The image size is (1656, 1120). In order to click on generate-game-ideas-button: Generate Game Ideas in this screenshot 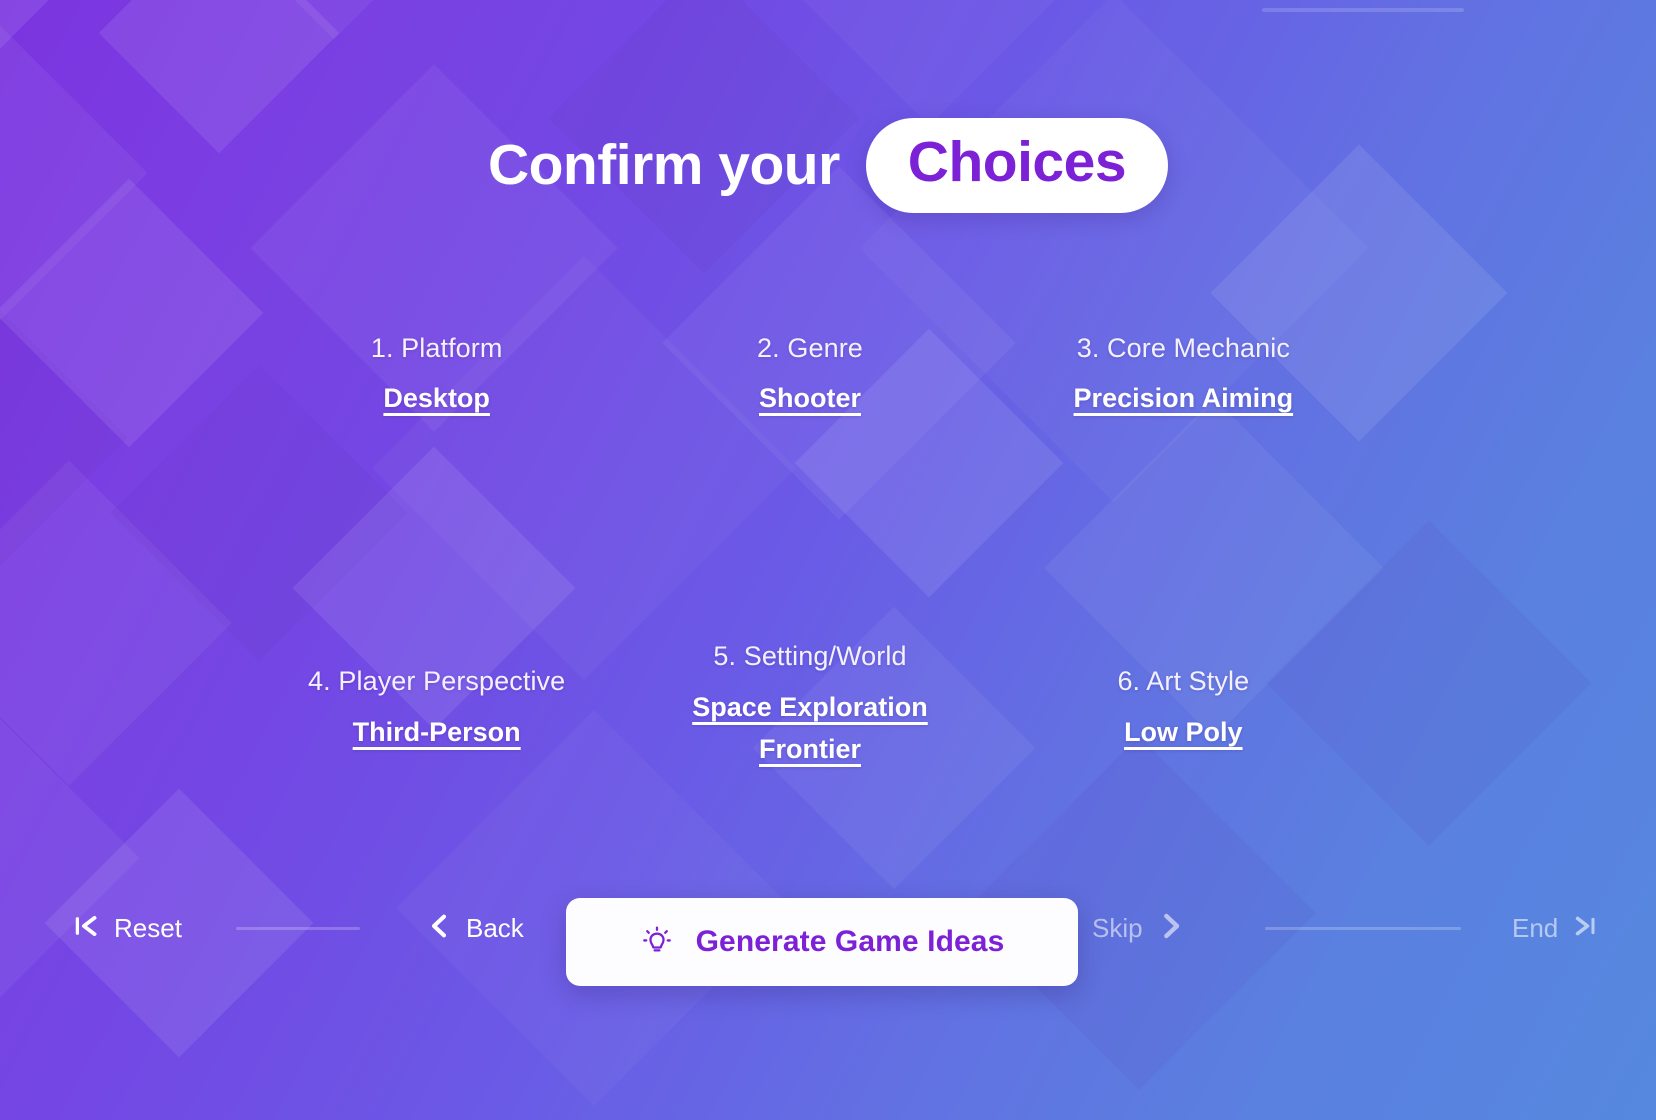, I will do `click(822, 942)`.